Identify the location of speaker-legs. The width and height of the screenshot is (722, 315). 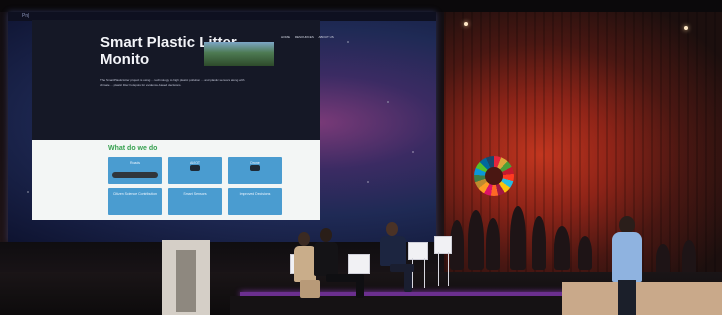
(627, 297).